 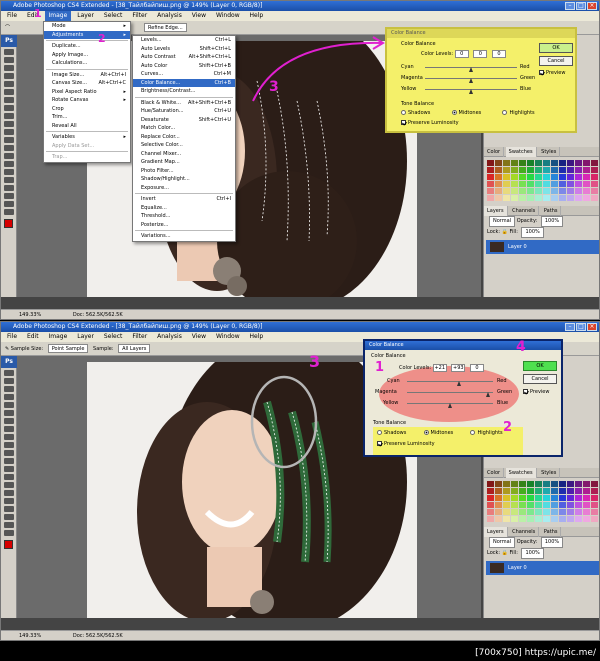 I want to click on swatch-grid, so click(x=541, y=501).